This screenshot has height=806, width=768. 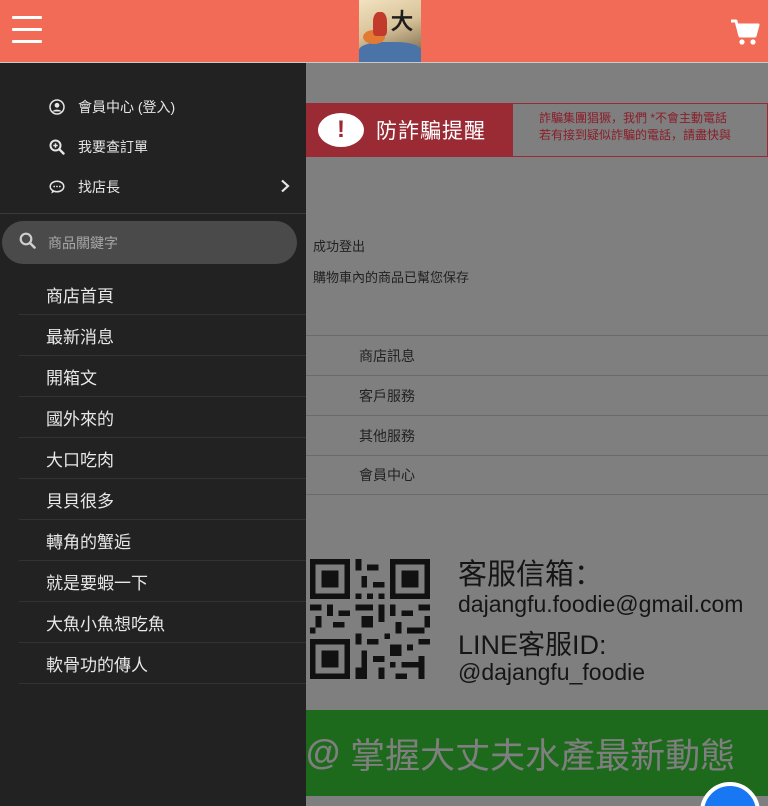 What do you see at coordinates (162, 376) in the screenshot?
I see `category-item: 開箱文` at bounding box center [162, 376].